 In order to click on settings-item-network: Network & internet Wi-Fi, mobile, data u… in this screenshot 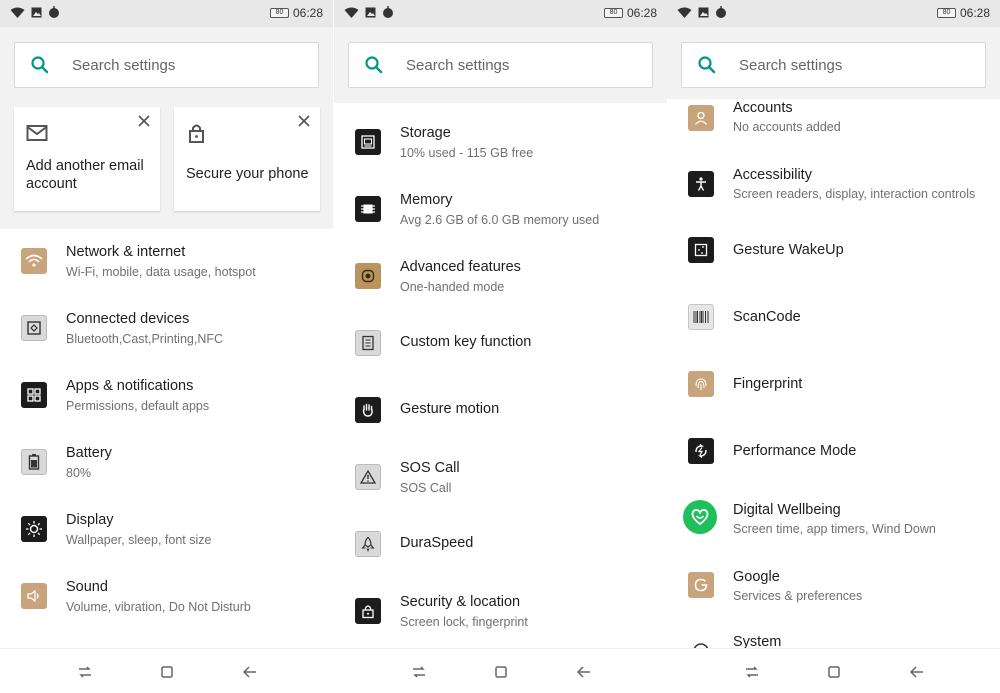, I will do `click(166, 262)`.